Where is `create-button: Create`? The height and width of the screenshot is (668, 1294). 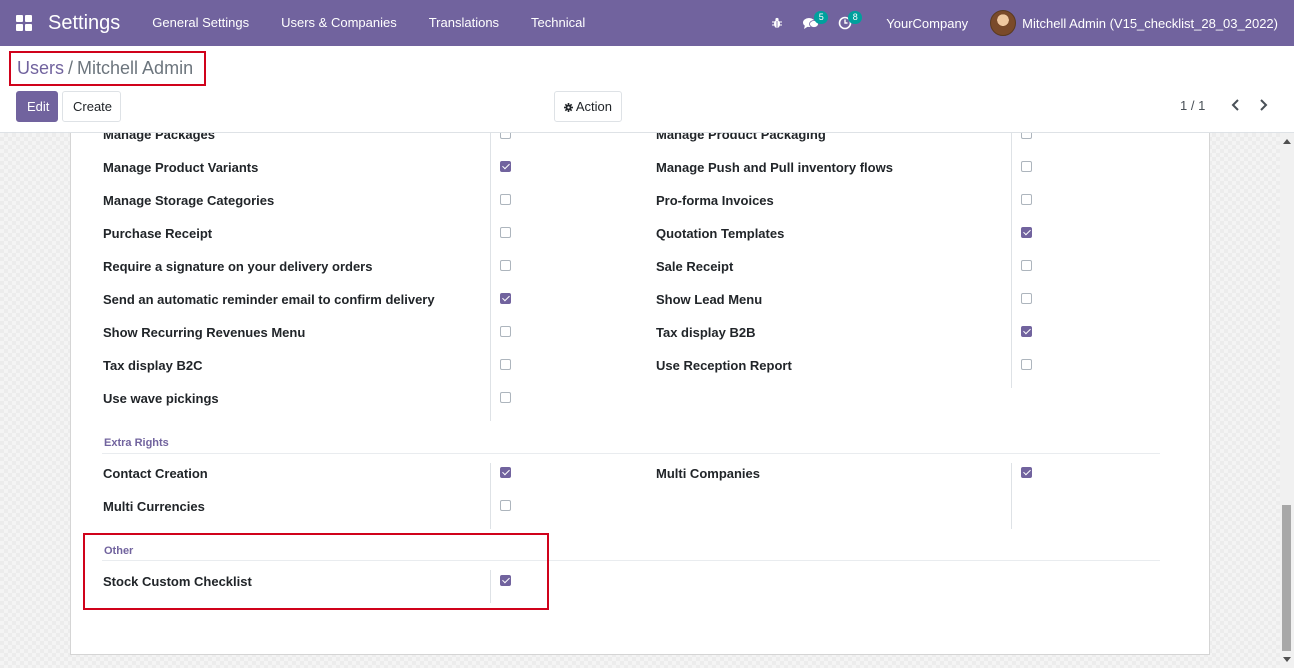 create-button: Create is located at coordinates (91, 106).